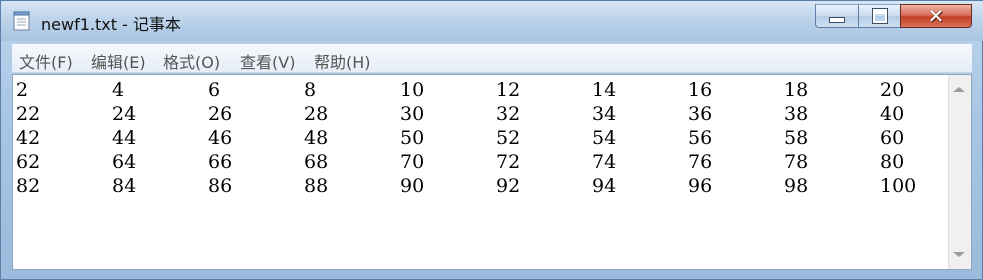 Image resolution: width=983 pixels, height=280 pixels. Describe the element at coordinates (508, 138) in the screenshot. I see `text-value: 52` at that location.